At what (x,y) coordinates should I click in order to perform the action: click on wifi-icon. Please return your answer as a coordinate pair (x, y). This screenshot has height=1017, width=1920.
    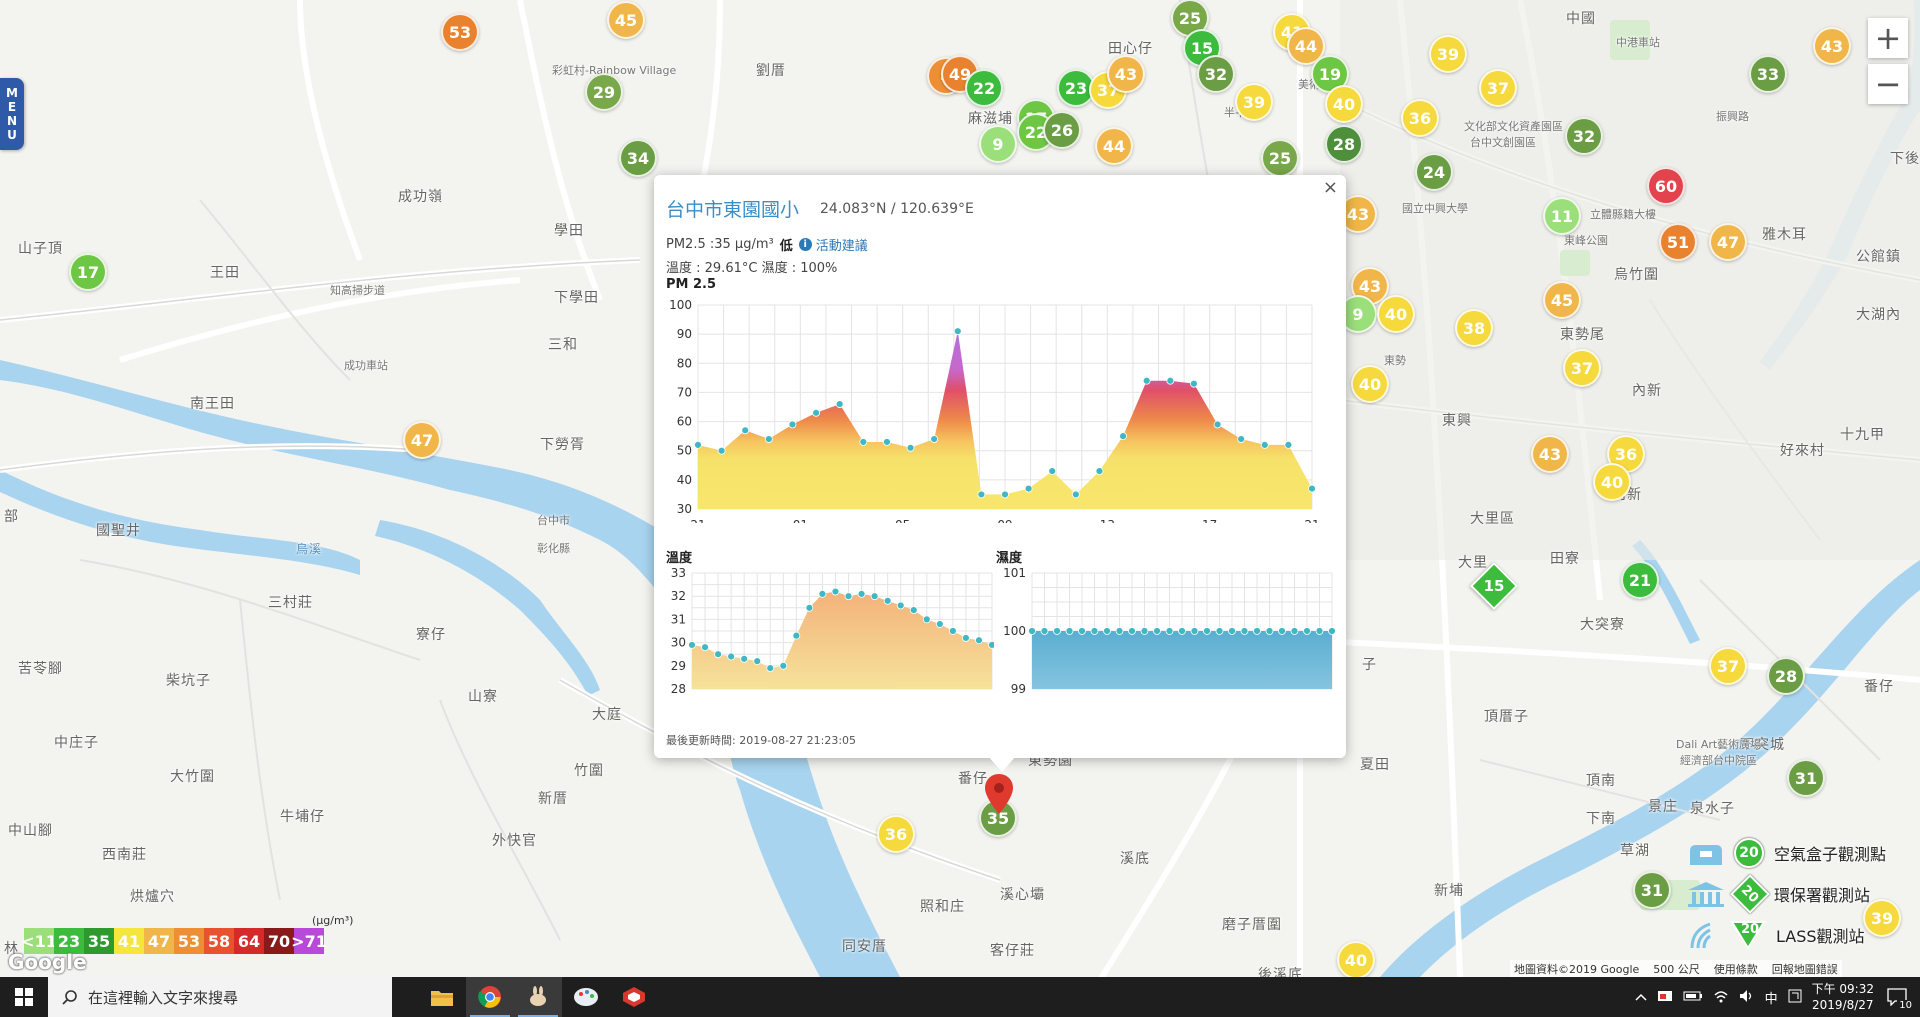
    Looking at the image, I should click on (1721, 997).